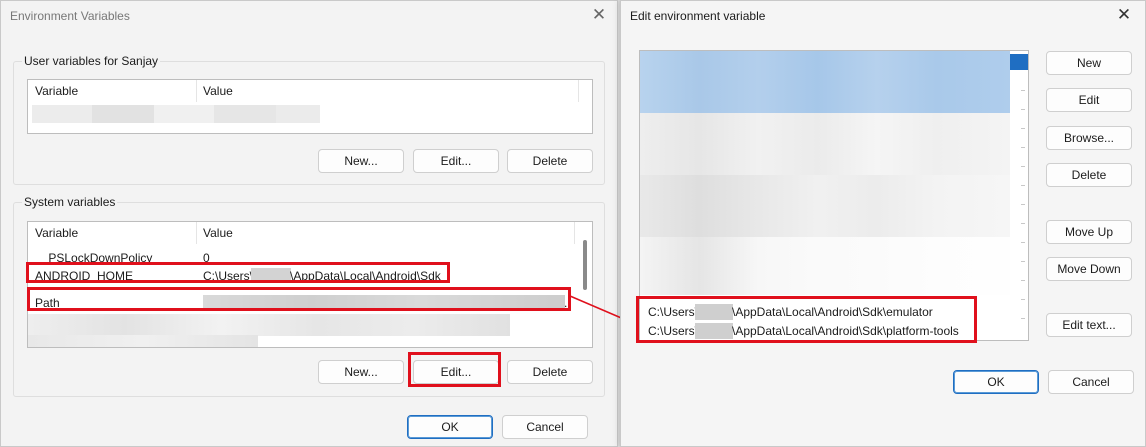 This screenshot has width=1146, height=447. Describe the element at coordinates (1089, 100) in the screenshot. I see `edit-entry-button: Edit` at that location.